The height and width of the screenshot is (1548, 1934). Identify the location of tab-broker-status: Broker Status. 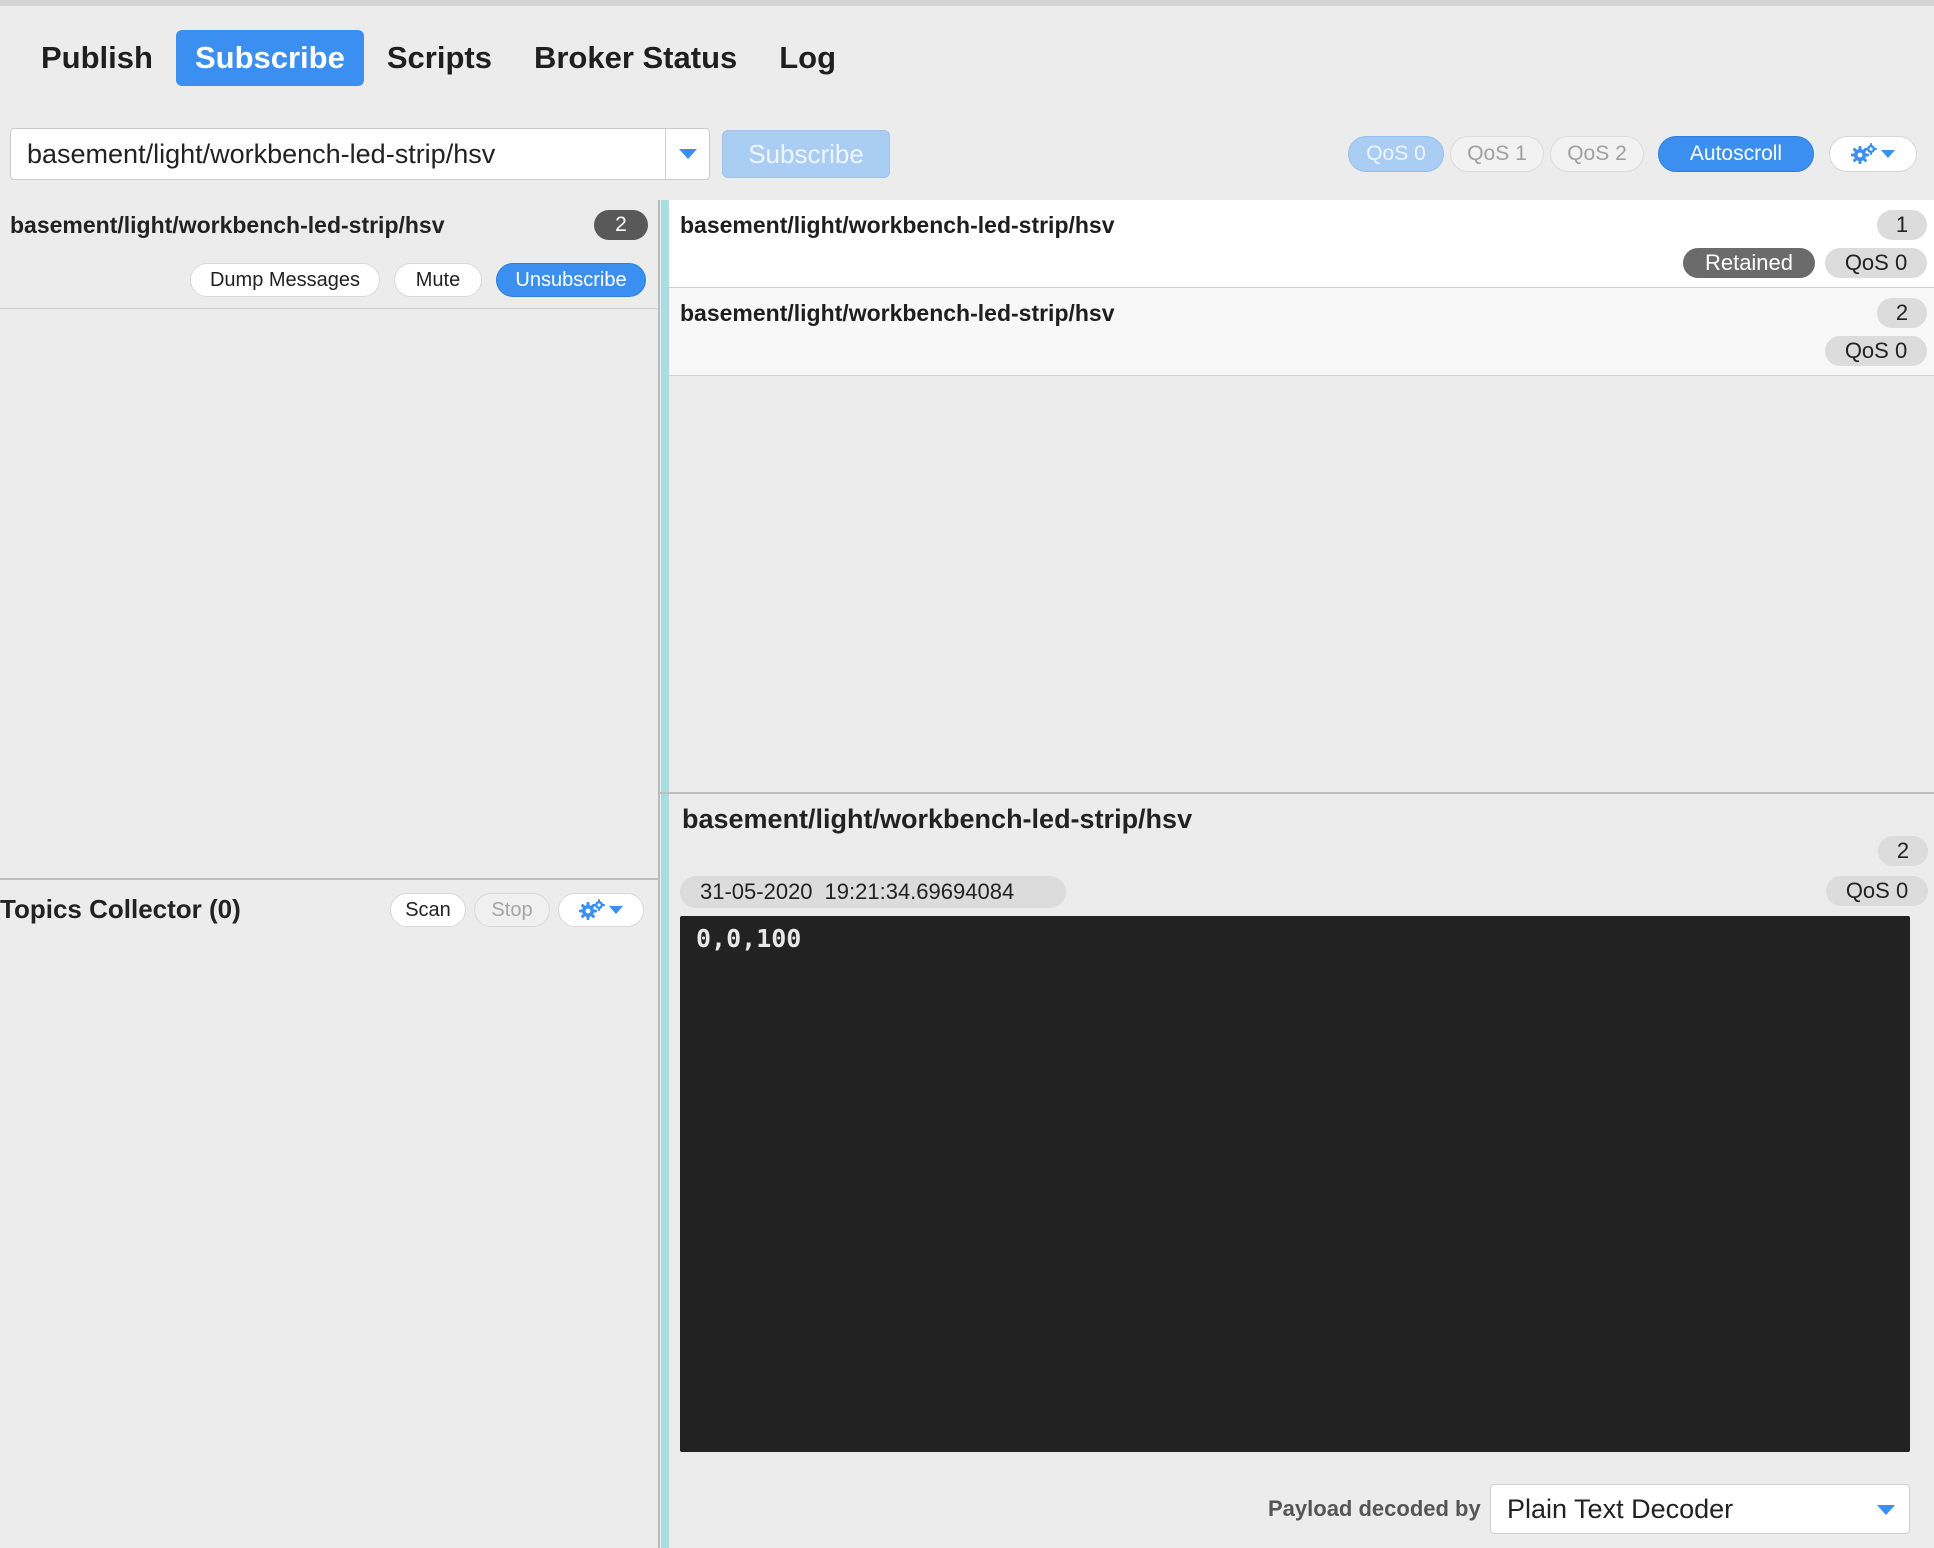
(635, 58).